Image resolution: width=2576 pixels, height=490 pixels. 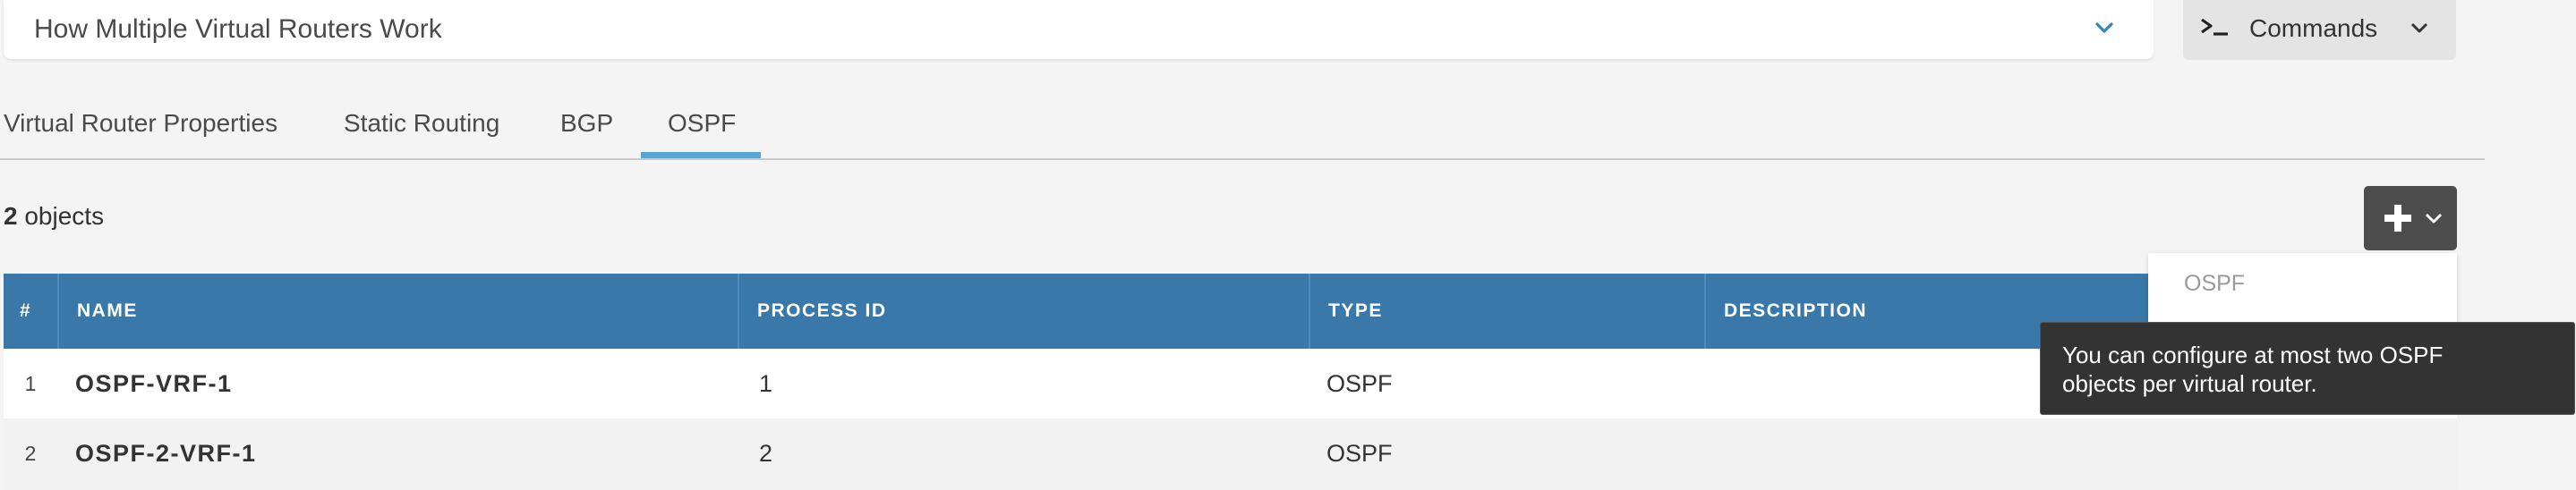 What do you see at coordinates (2302, 289) in the screenshot?
I see `add-dropdown-menu: OSPF` at bounding box center [2302, 289].